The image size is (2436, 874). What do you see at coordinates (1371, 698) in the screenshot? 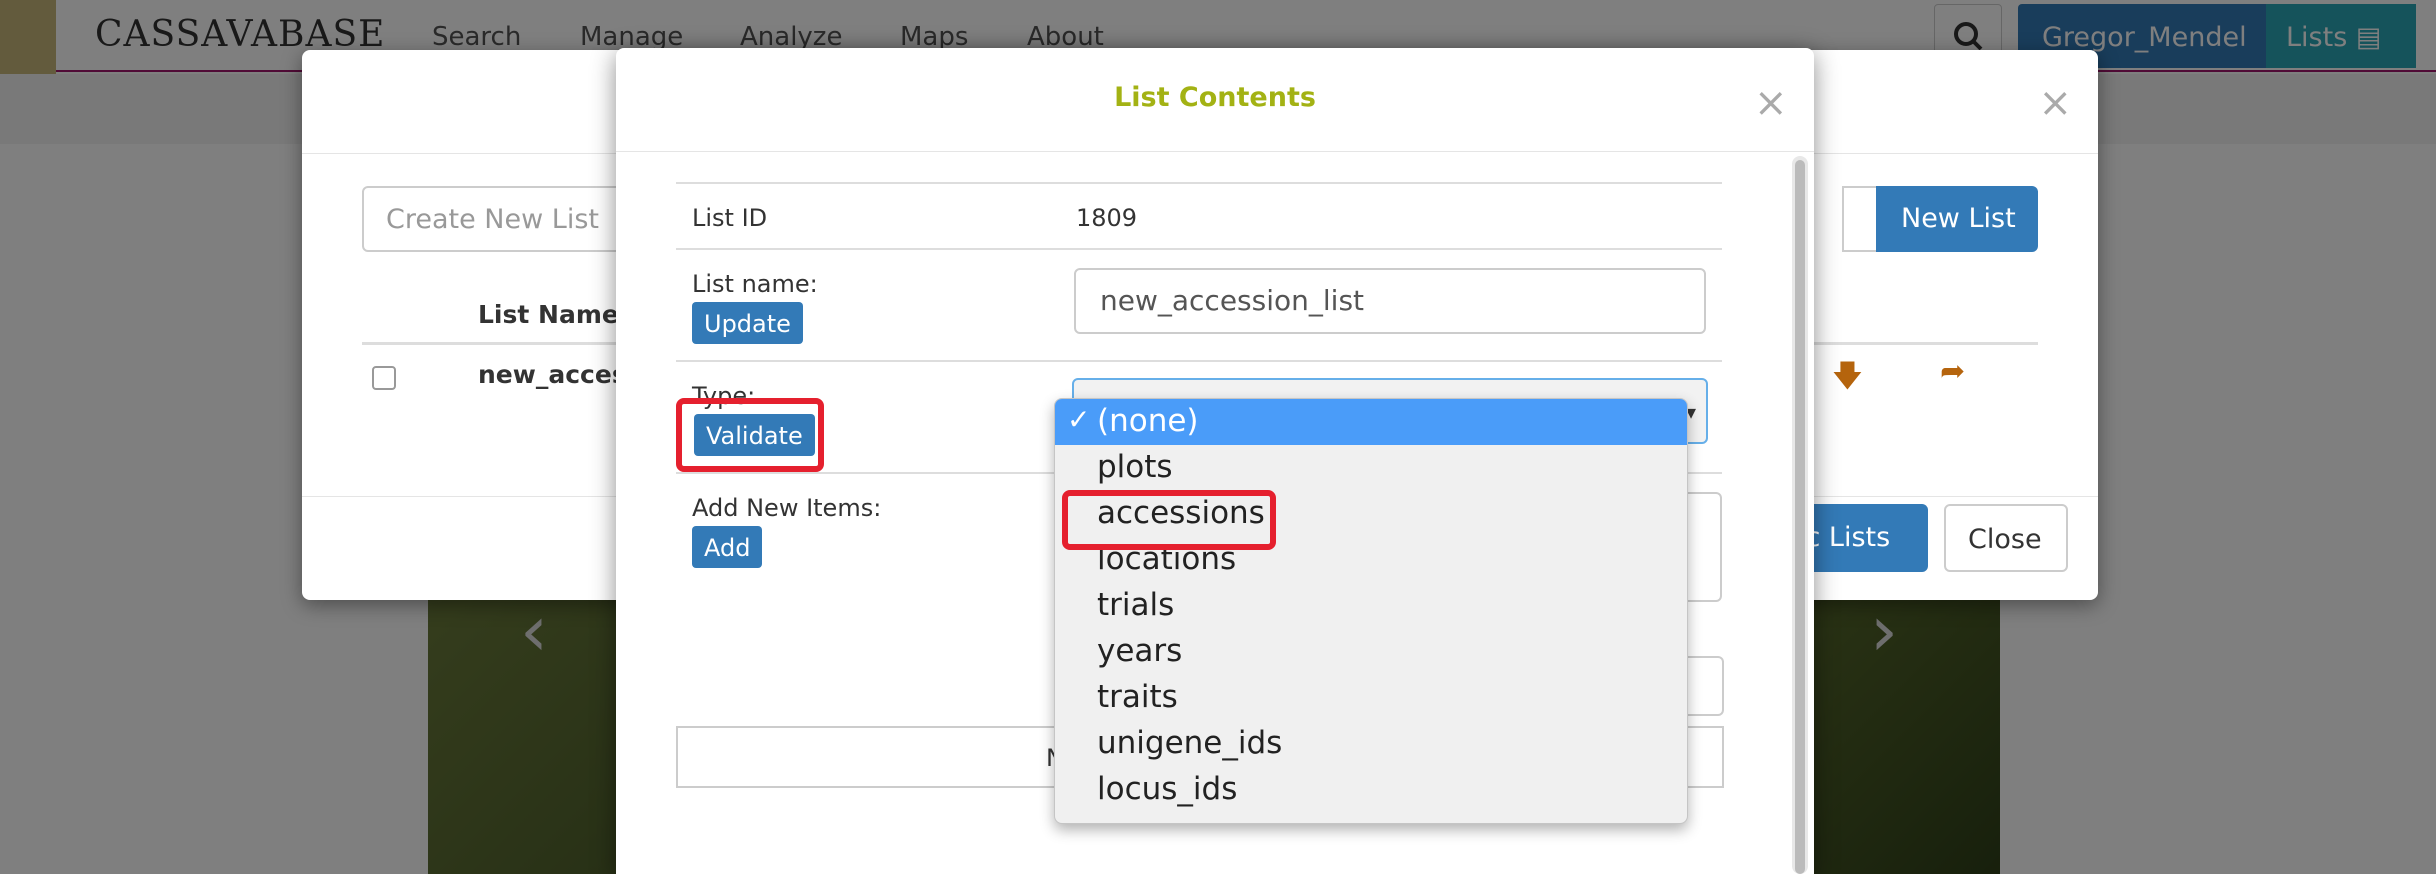
I see `dropdown-option-traits: traits` at bounding box center [1371, 698].